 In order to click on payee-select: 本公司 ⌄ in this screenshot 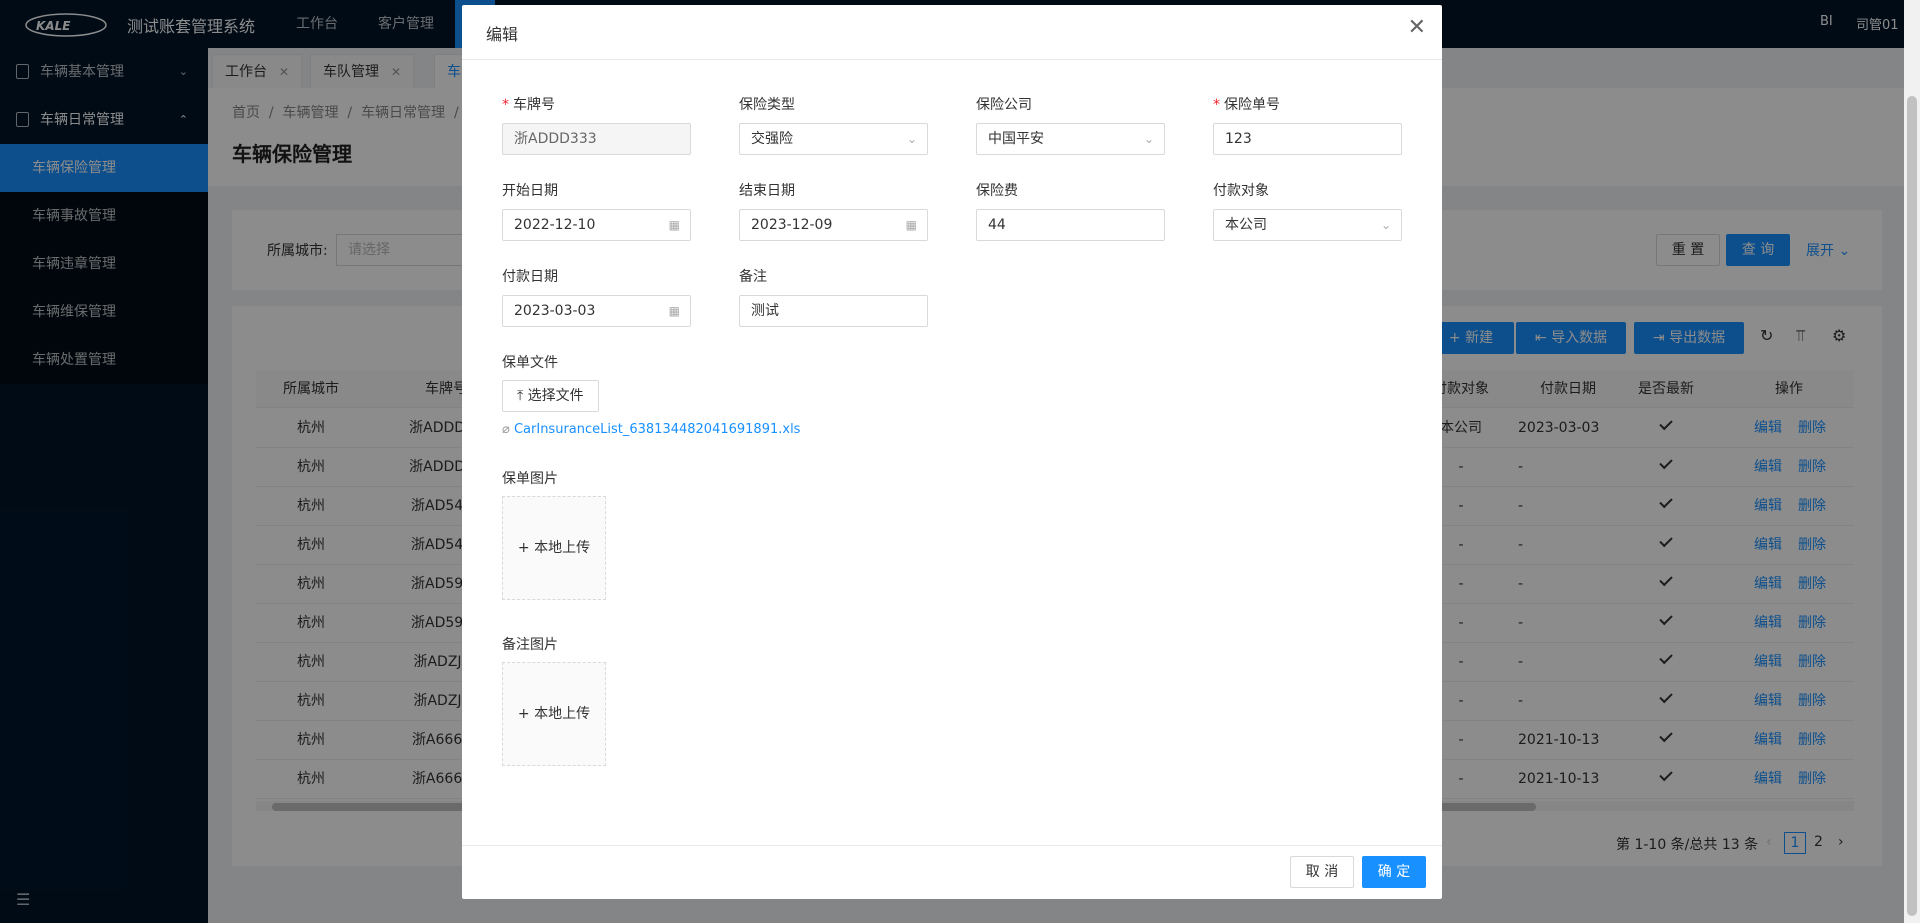, I will do `click(1307, 225)`.